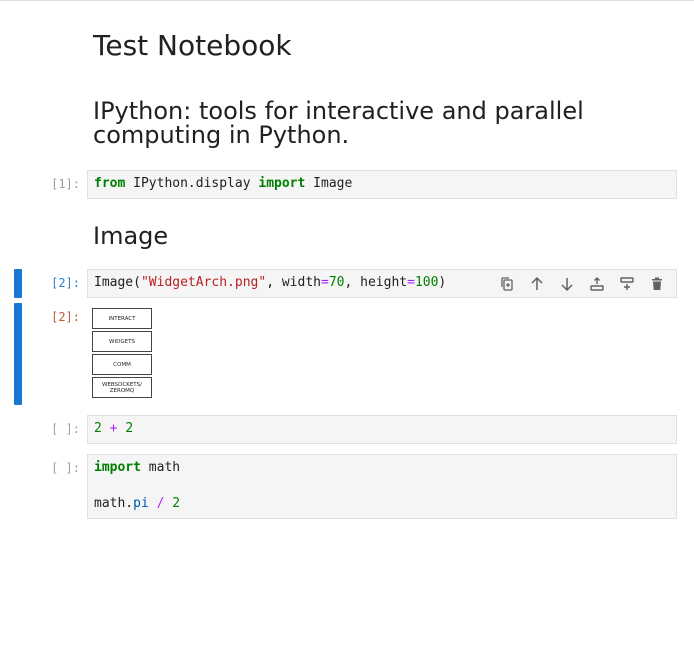 The width and height of the screenshot is (694, 650). I want to click on cell-1-editor: from IPython.display import Image, so click(382, 184).